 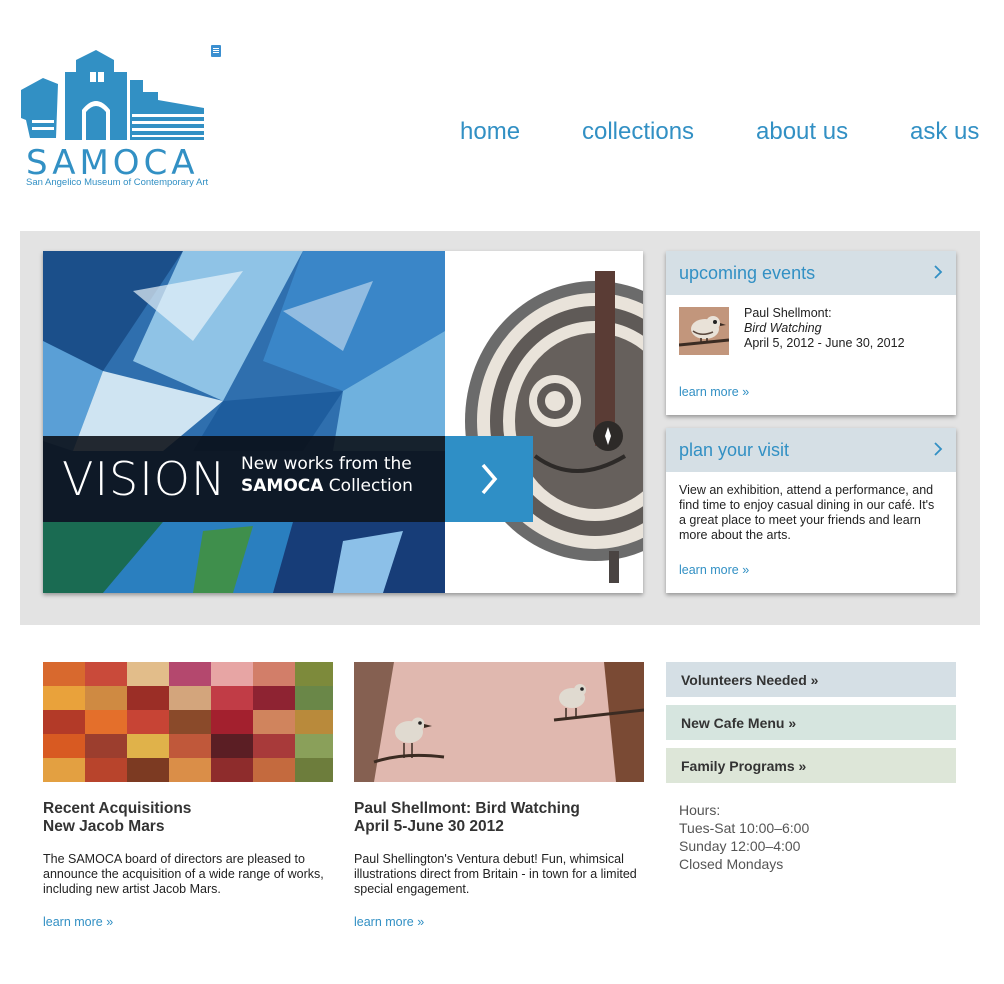 What do you see at coordinates (747, 273) in the screenshot?
I see `upcoming-events-title: upcoming events` at bounding box center [747, 273].